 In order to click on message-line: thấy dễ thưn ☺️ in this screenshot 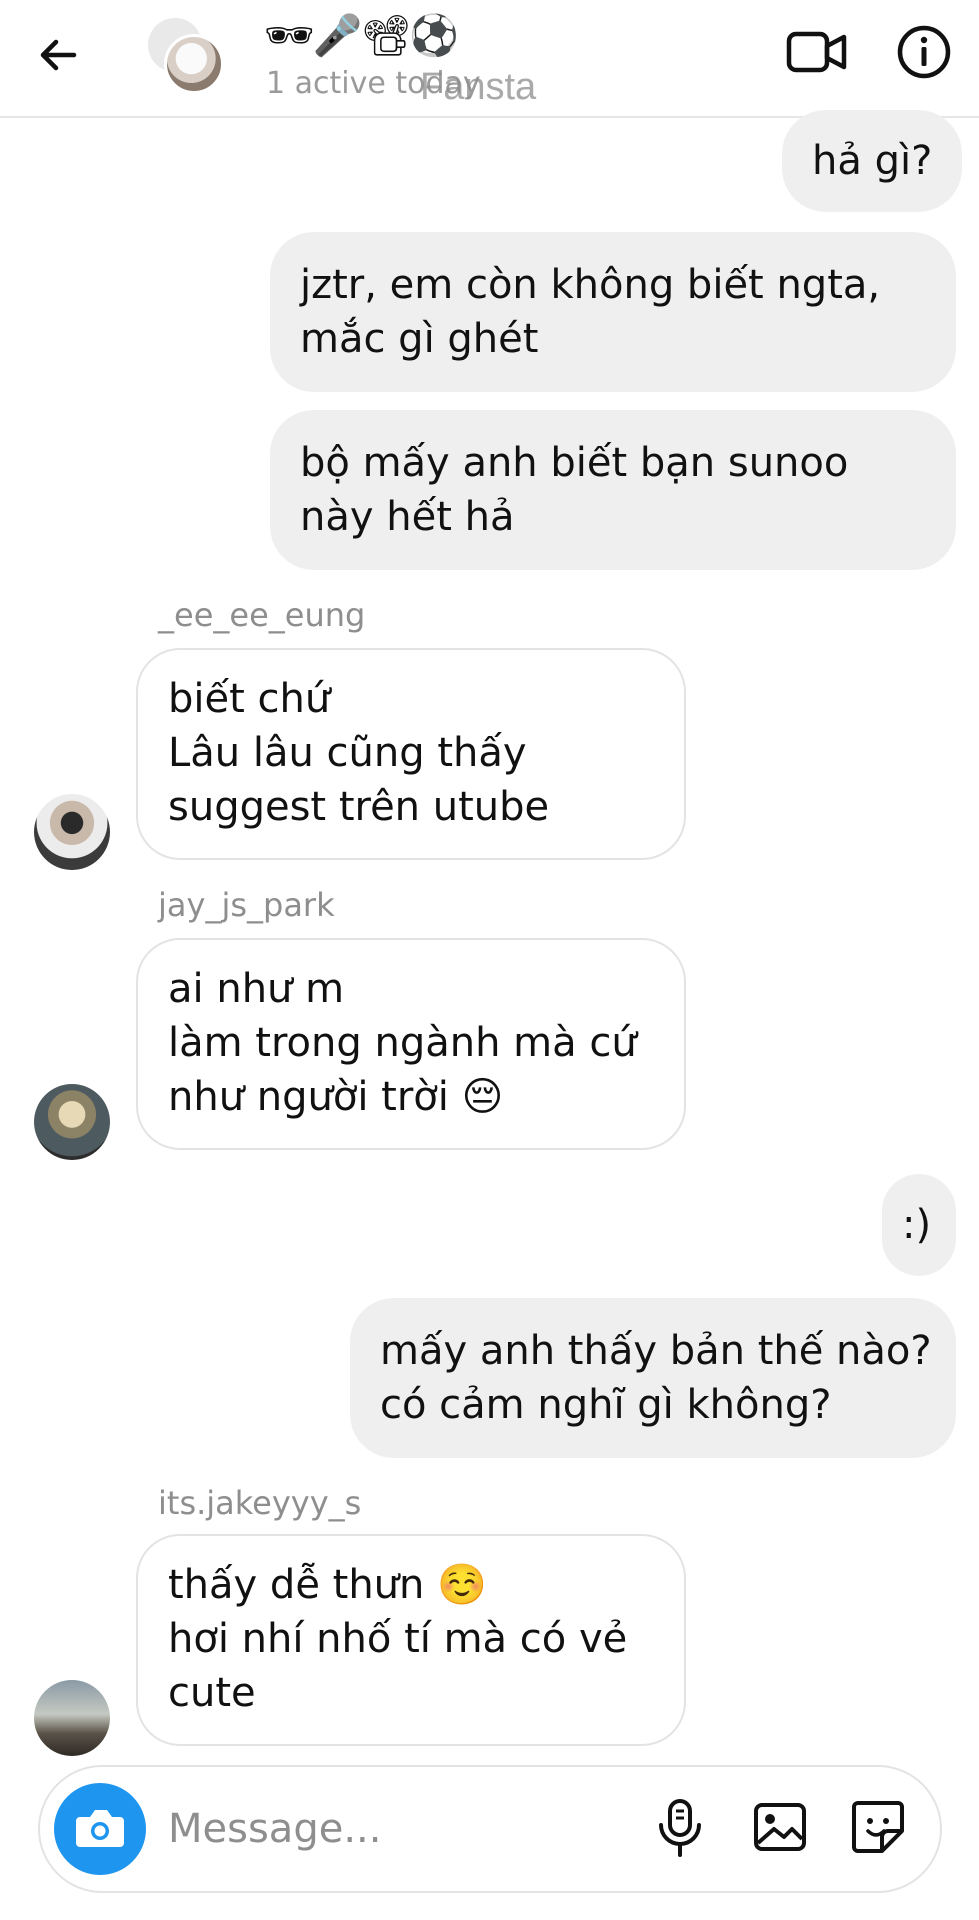, I will do `click(327, 1585)`.